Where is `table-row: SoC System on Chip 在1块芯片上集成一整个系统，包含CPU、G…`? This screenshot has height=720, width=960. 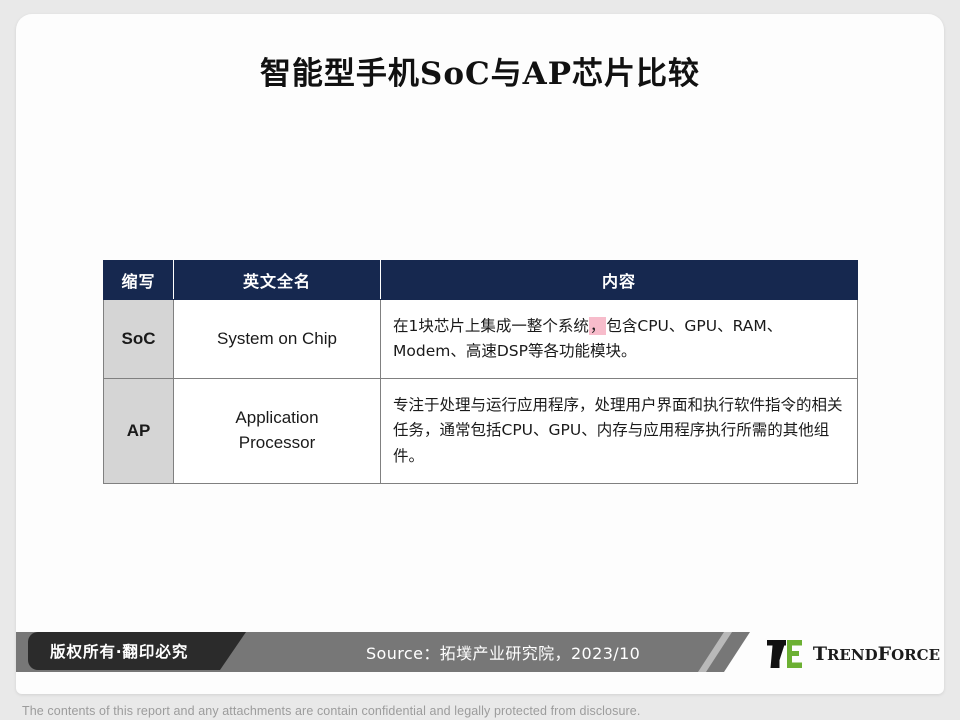
table-row: SoC System on Chip 在1块芯片上集成一整个系统，包含CPU、G… is located at coordinates (480, 339).